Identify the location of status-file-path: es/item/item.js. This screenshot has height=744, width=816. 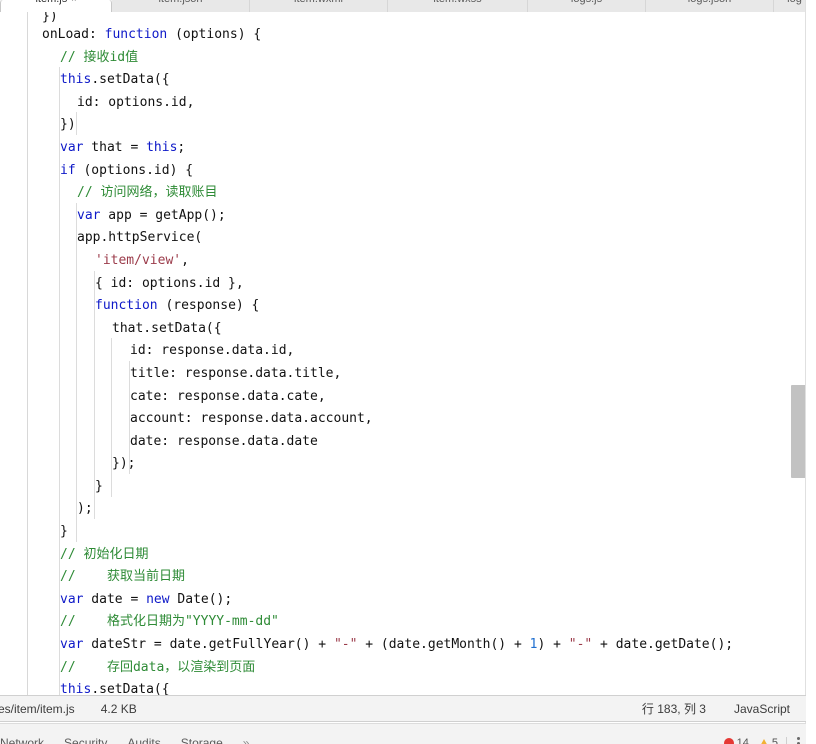
(37, 709).